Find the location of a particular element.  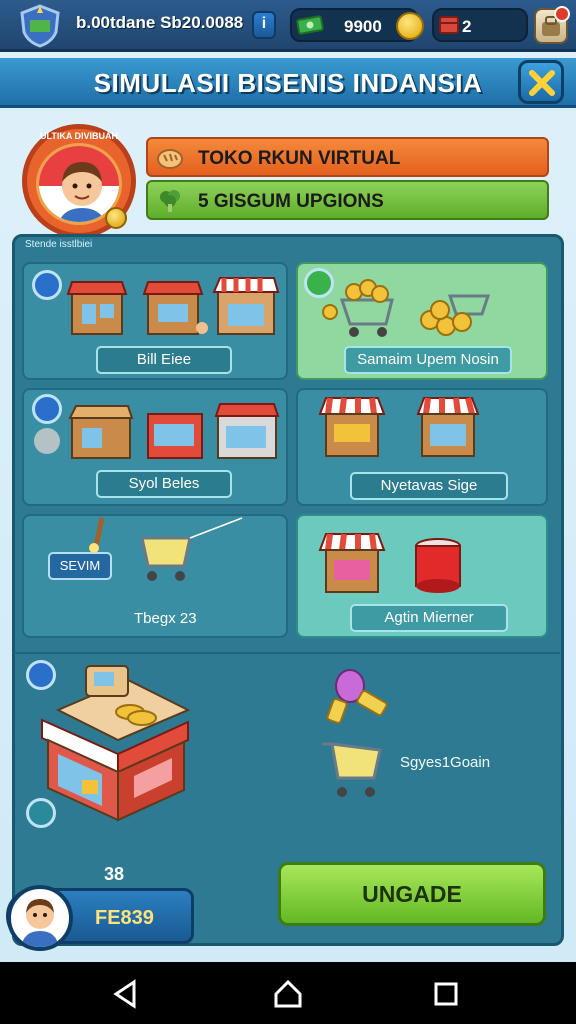

featured-label: Sgyes1Goain is located at coordinates (445, 762).